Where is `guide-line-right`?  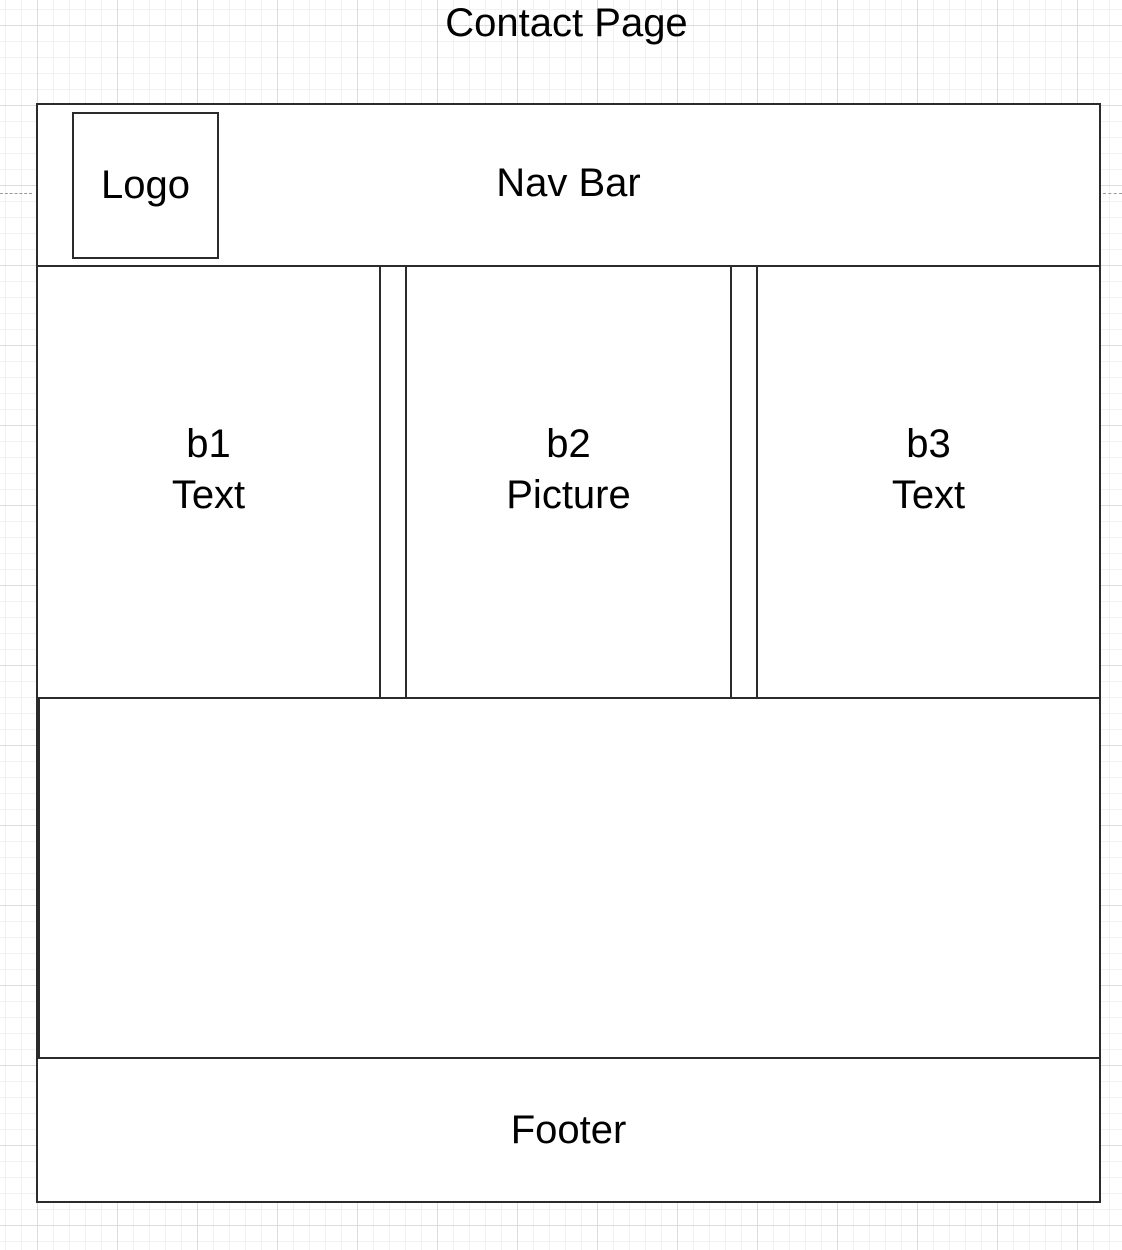 guide-line-right is located at coordinates (1112, 193).